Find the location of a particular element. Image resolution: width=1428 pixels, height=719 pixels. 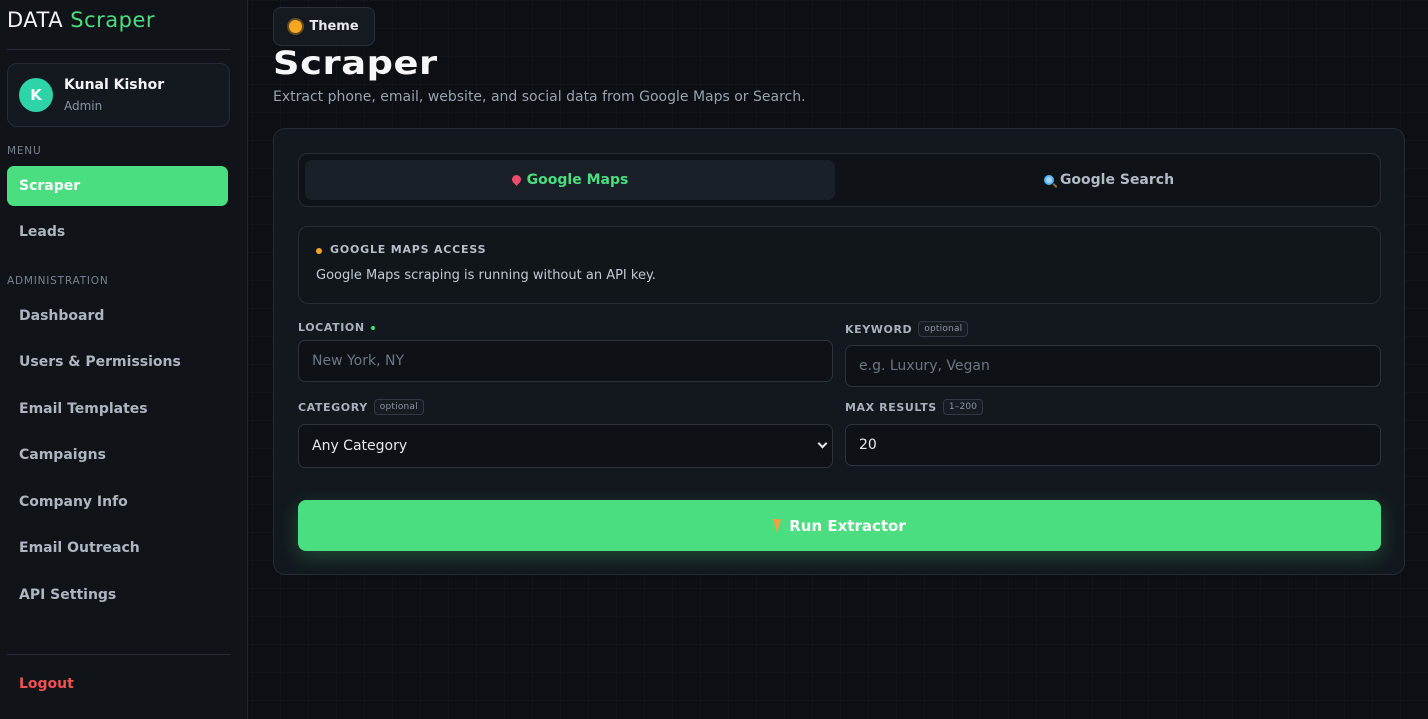

required-dot-icon is located at coordinates (372, 327).